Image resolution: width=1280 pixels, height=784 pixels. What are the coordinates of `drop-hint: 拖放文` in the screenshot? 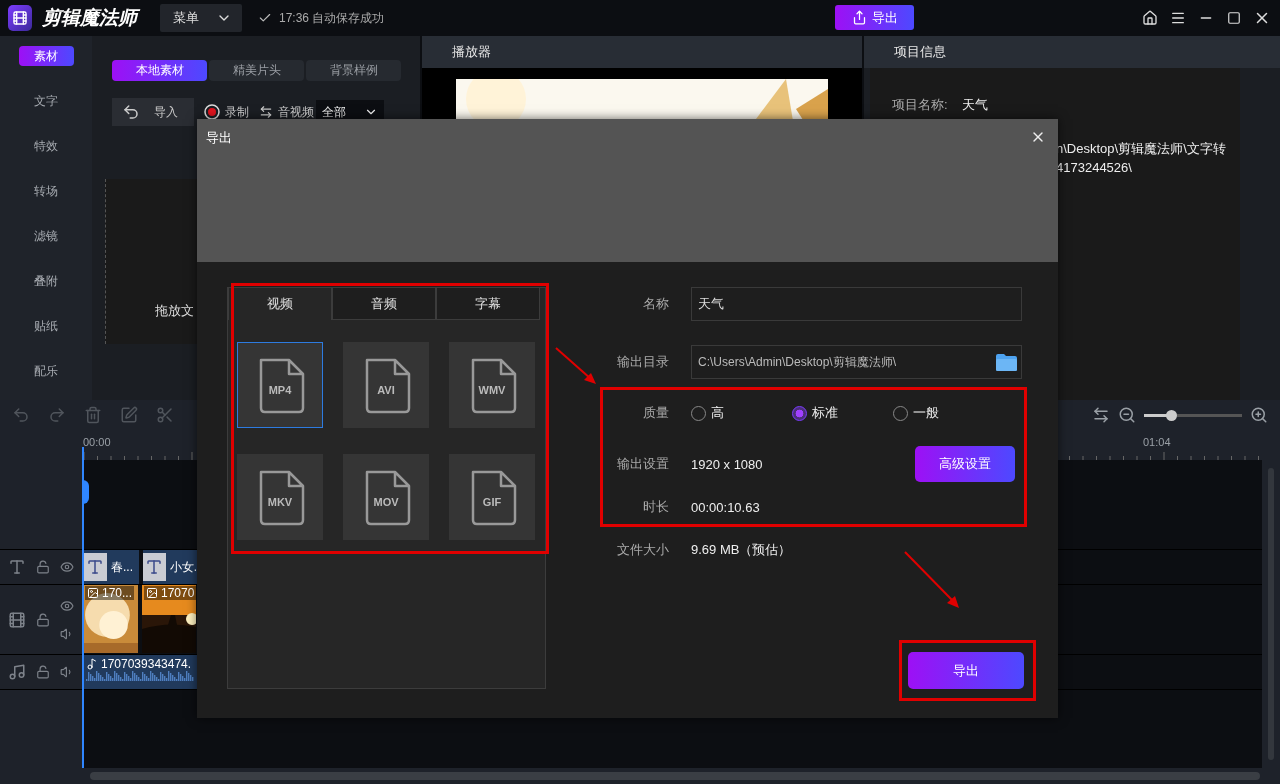 It's located at (174, 310).